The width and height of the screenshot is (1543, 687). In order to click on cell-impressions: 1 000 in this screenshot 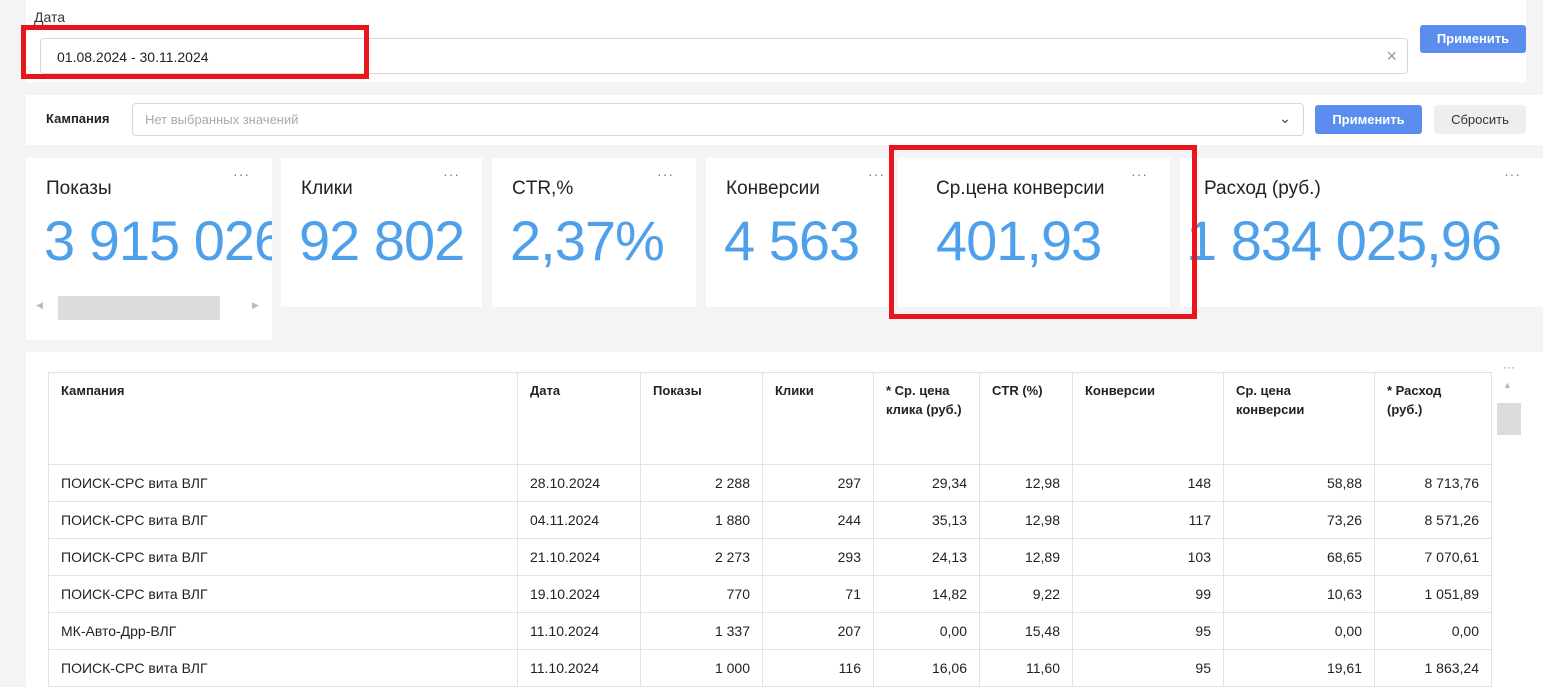, I will do `click(701, 668)`.